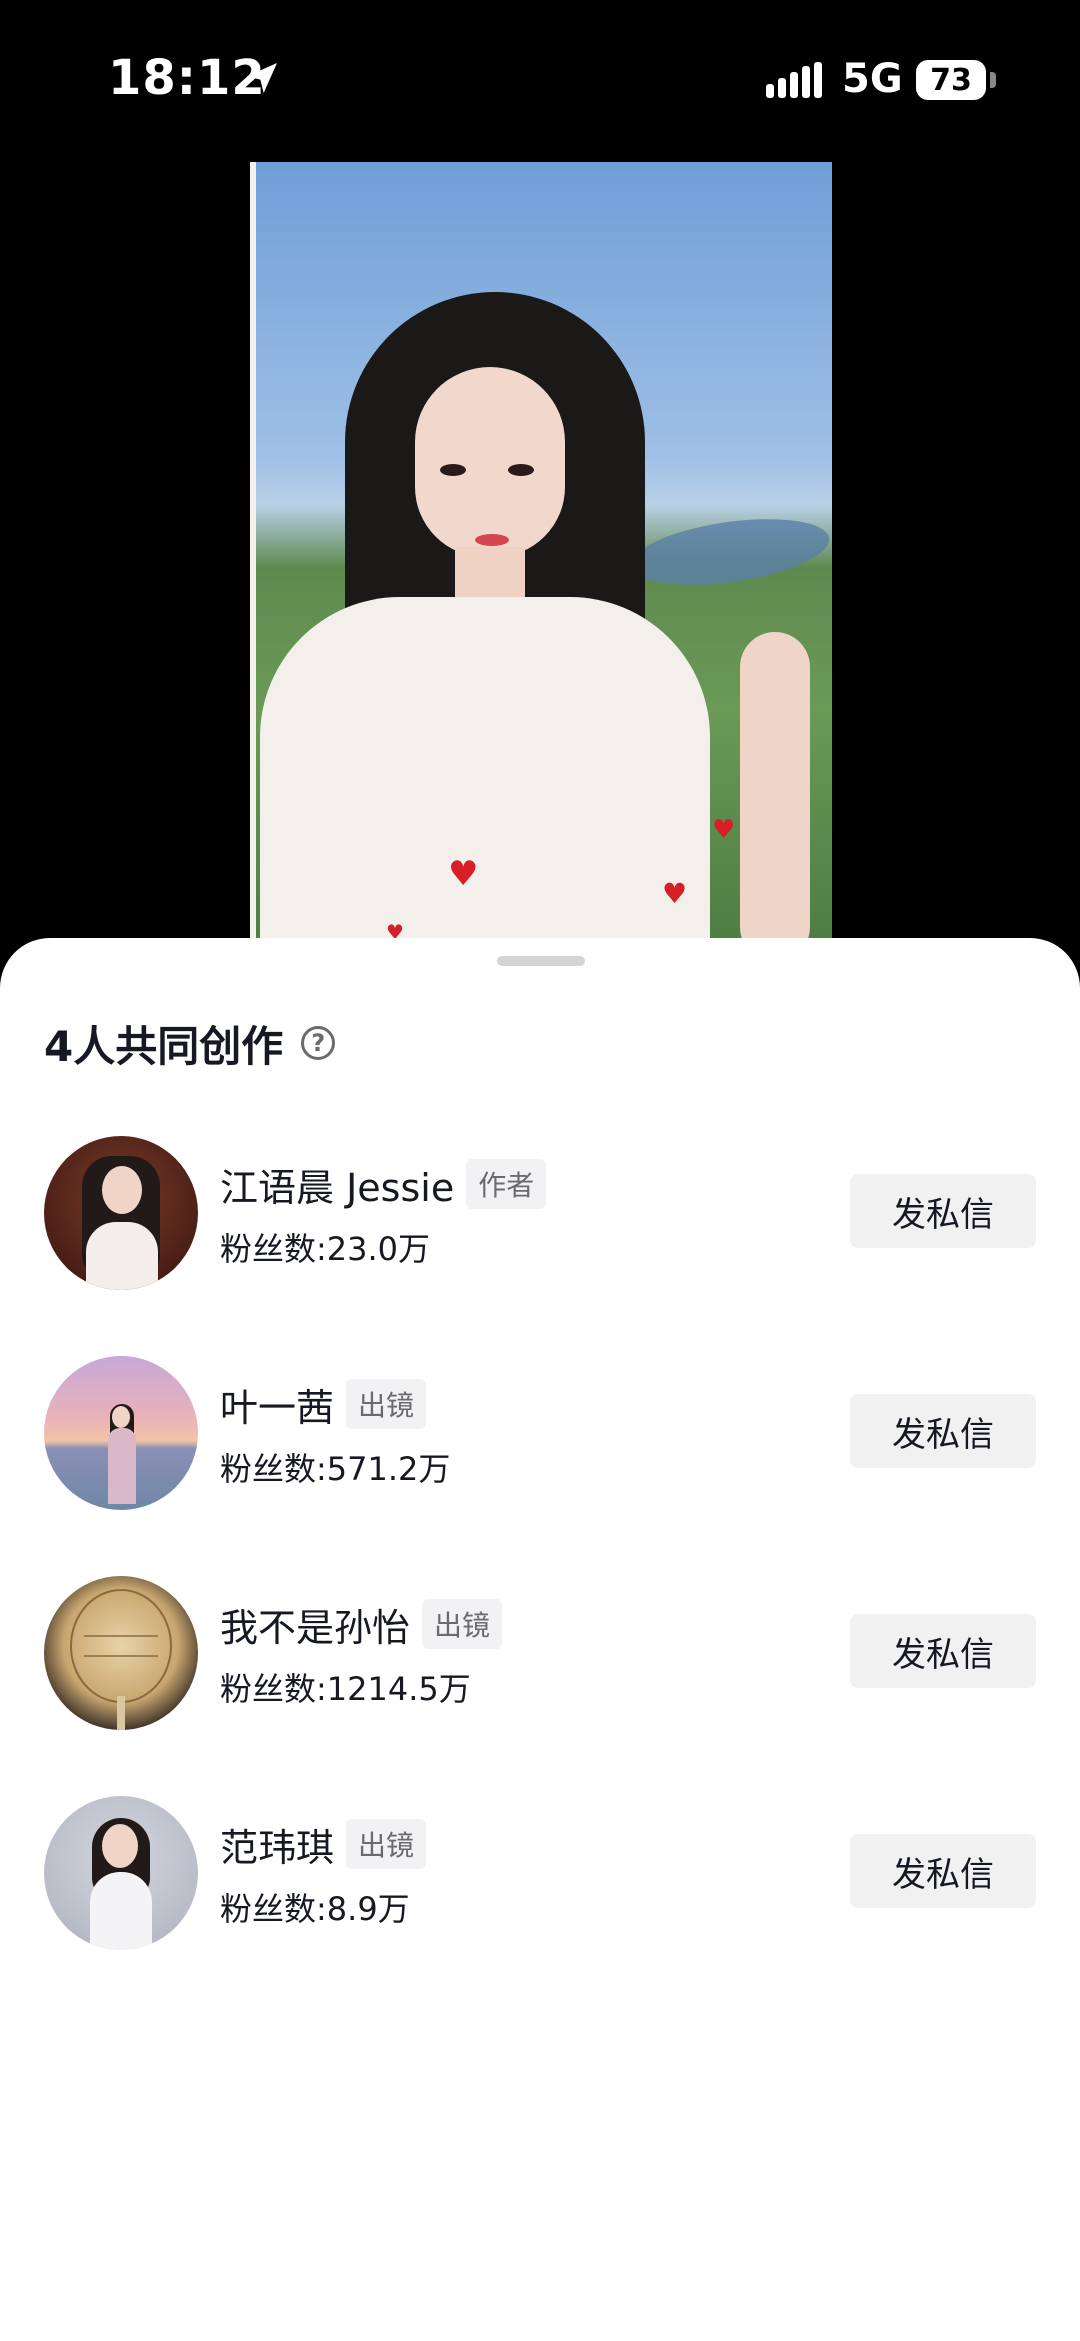 The width and height of the screenshot is (1080, 2341). I want to click on creator-row: 范玮琪 出镜 粉丝数:8.9万 发私信, so click(540, 1876).